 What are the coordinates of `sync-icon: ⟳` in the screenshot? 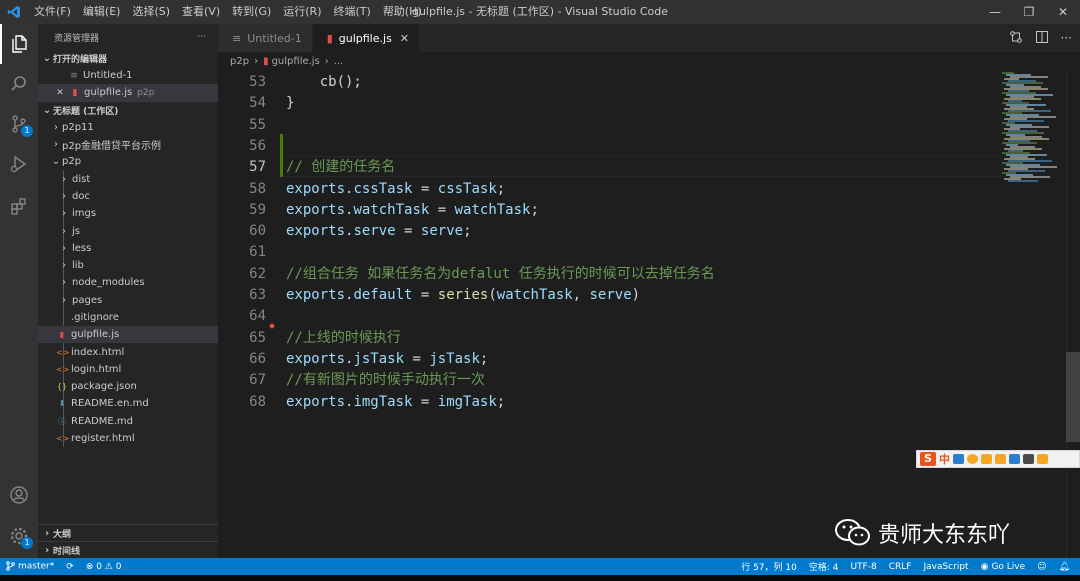 It's located at (70, 567).